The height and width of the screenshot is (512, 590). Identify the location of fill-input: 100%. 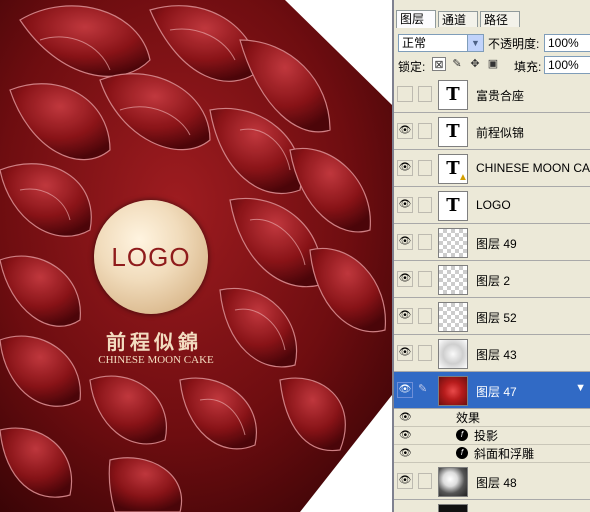
(567, 65).